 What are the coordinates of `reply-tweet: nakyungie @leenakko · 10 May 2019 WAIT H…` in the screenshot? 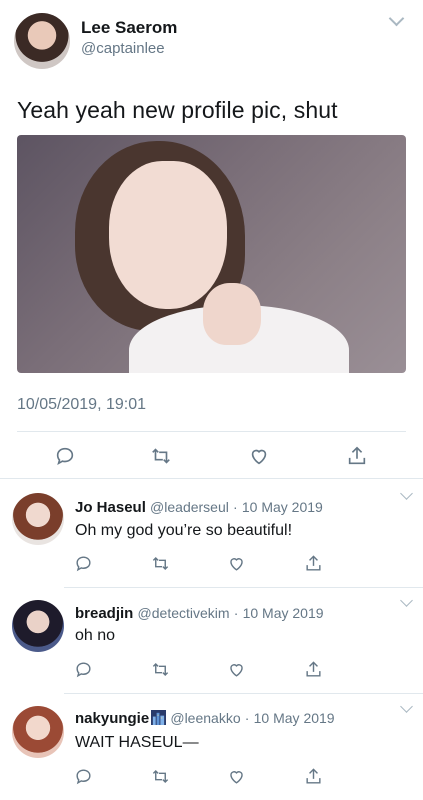 It's located at (211, 747).